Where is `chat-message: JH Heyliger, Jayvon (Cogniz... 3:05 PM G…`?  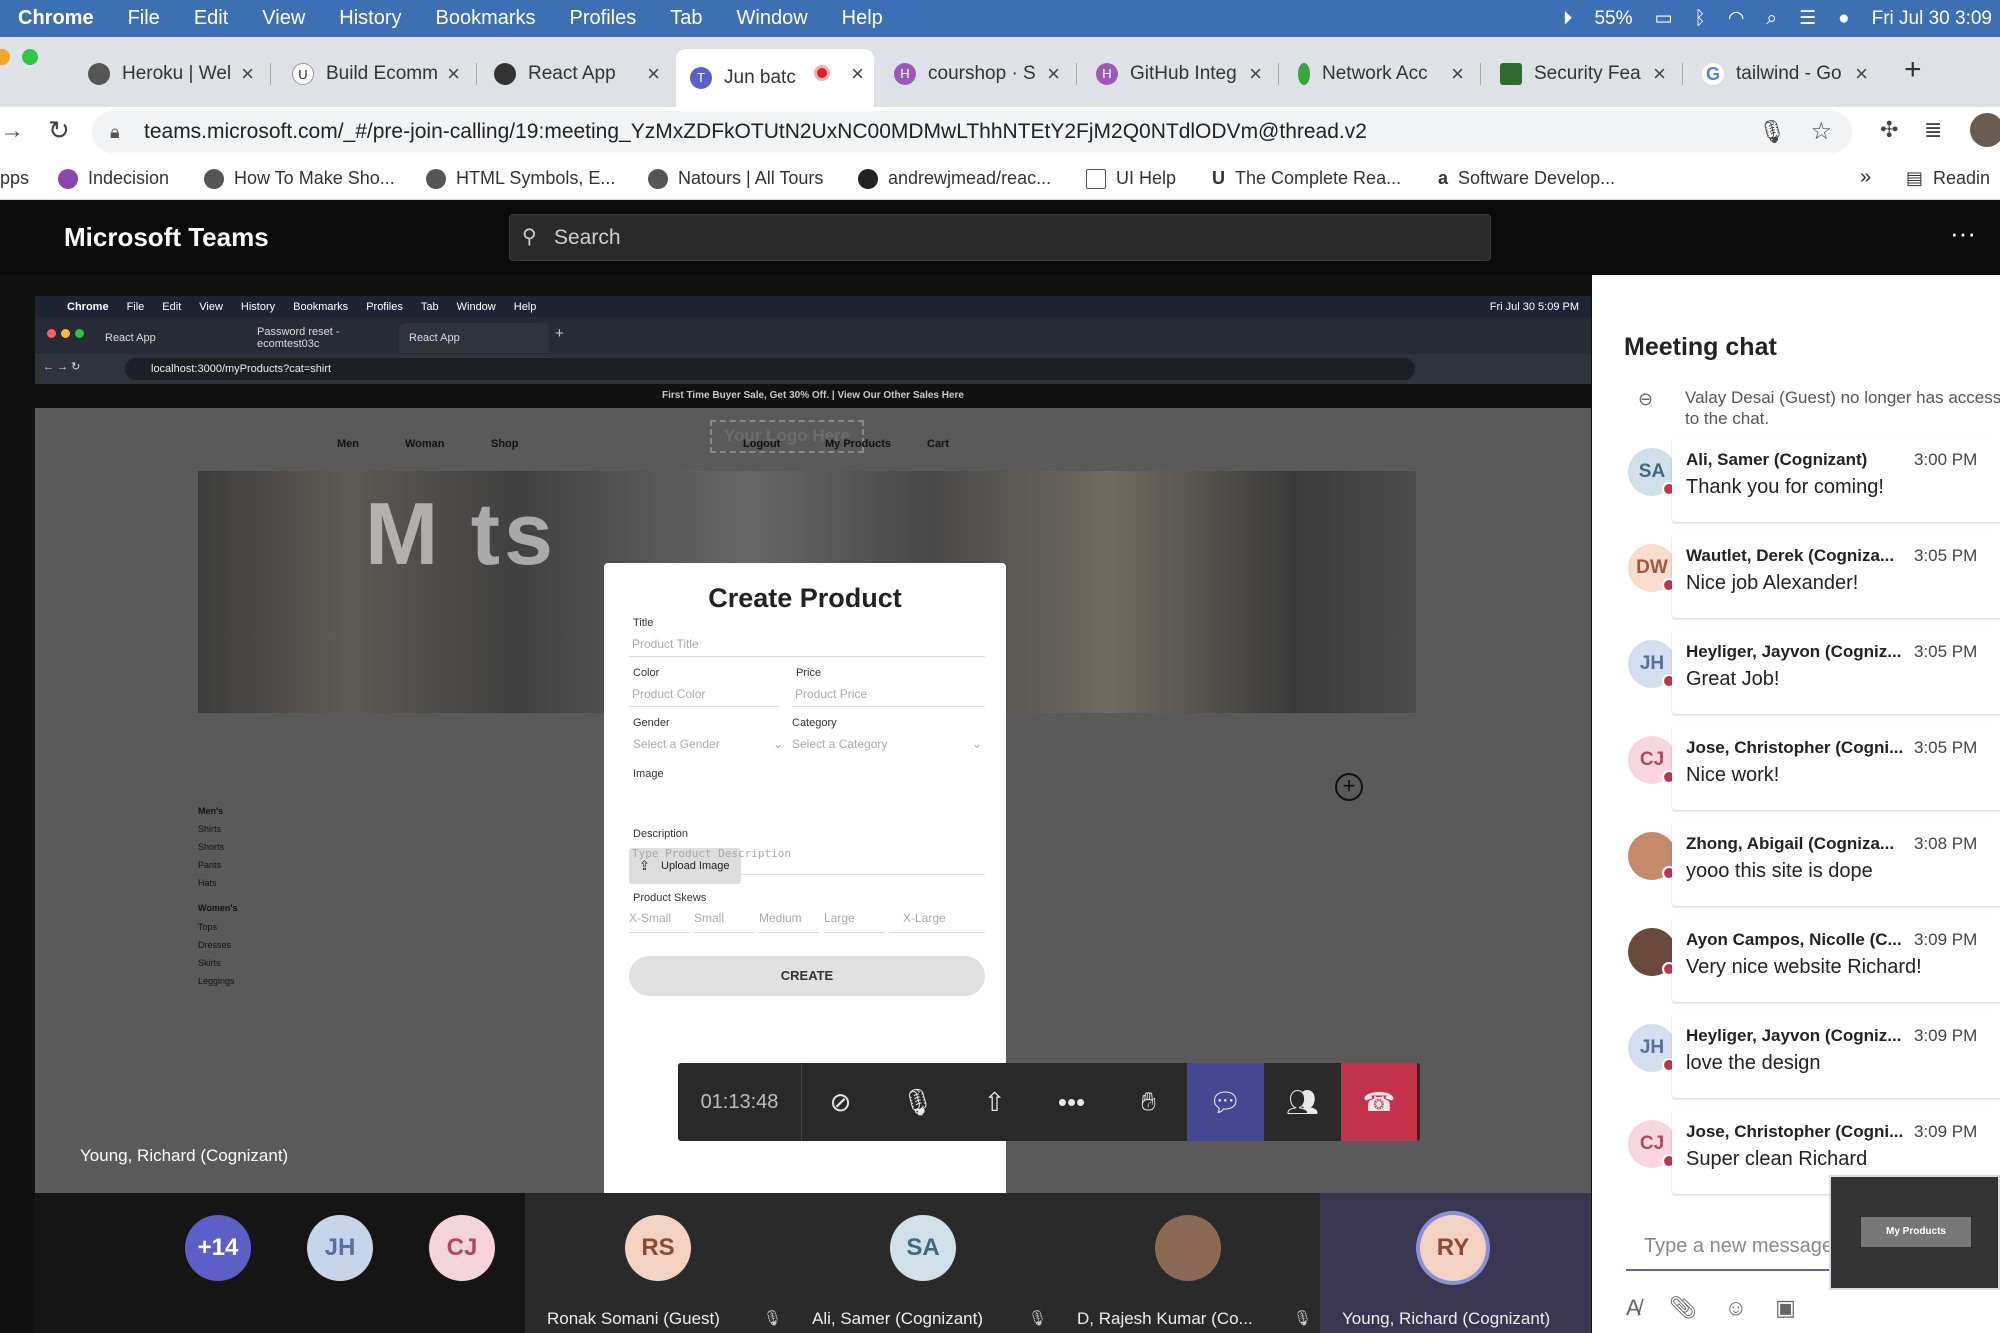 chat-message: JH Heyliger, Jayvon (Cogniz... 3:05 PM G… is located at coordinates (1796, 675).